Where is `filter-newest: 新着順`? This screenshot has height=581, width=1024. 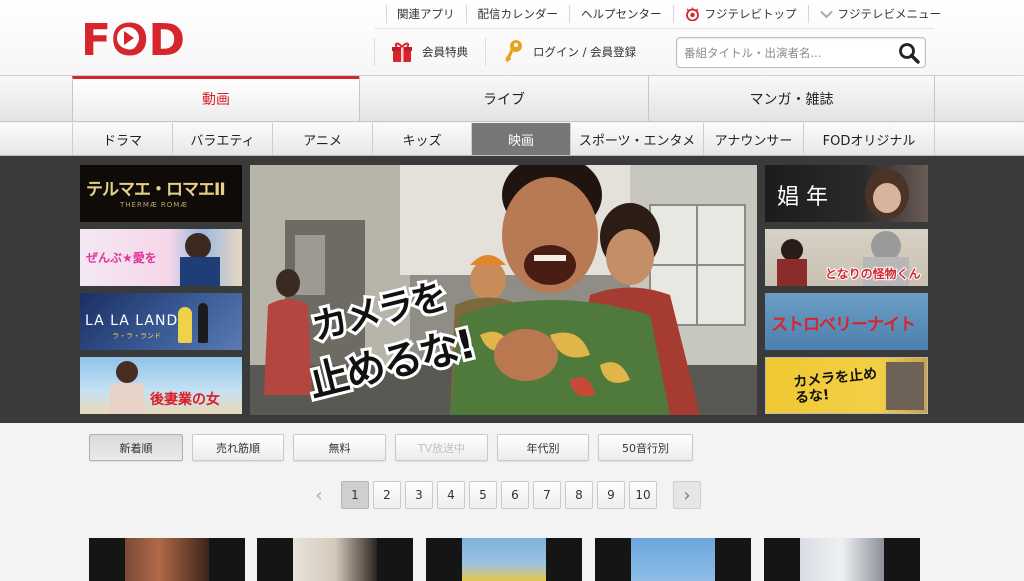
filter-newest: 新着順 is located at coordinates (136, 447).